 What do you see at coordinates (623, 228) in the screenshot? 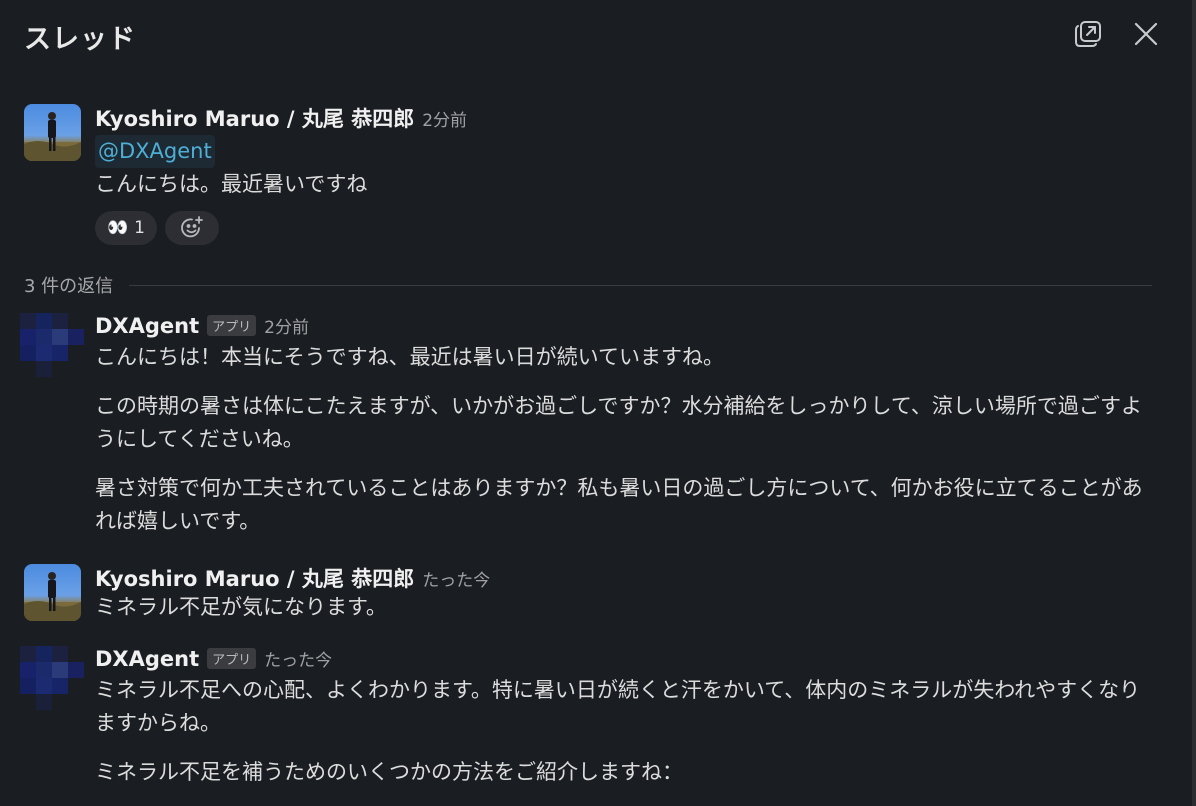
I see `reactions-bar: 👀 1` at bounding box center [623, 228].